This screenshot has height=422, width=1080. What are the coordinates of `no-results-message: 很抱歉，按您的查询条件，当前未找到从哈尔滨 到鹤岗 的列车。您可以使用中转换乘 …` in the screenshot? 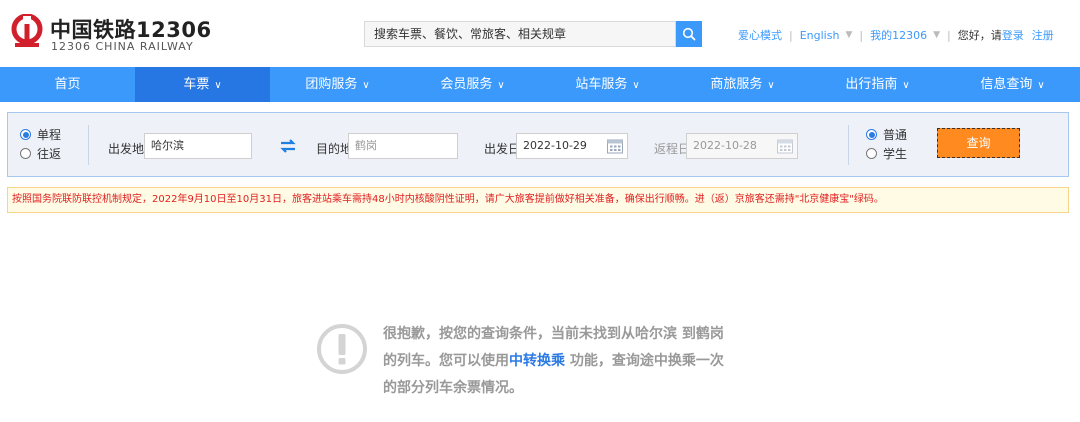 It's located at (546, 366).